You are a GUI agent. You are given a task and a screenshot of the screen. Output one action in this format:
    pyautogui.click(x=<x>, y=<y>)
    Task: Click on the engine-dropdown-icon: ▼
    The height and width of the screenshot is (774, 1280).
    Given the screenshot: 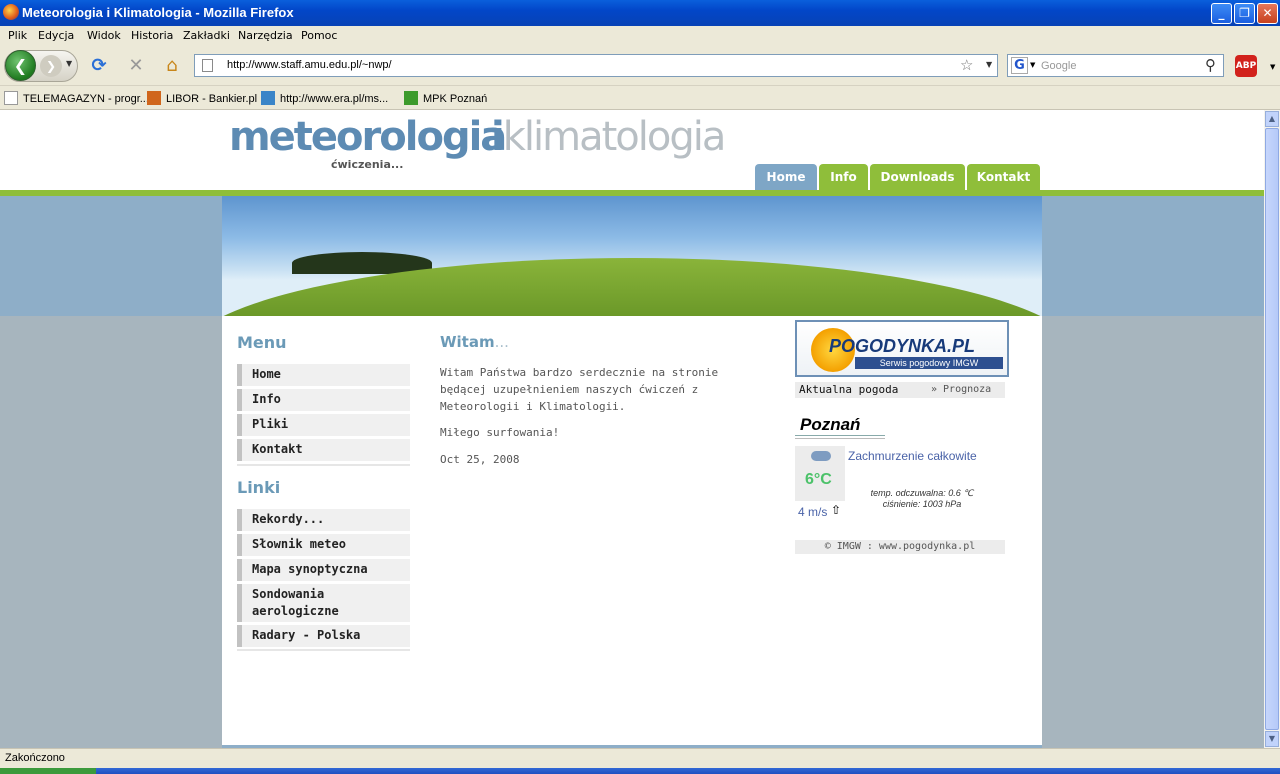 What is the action you would take?
    pyautogui.click(x=1032, y=65)
    